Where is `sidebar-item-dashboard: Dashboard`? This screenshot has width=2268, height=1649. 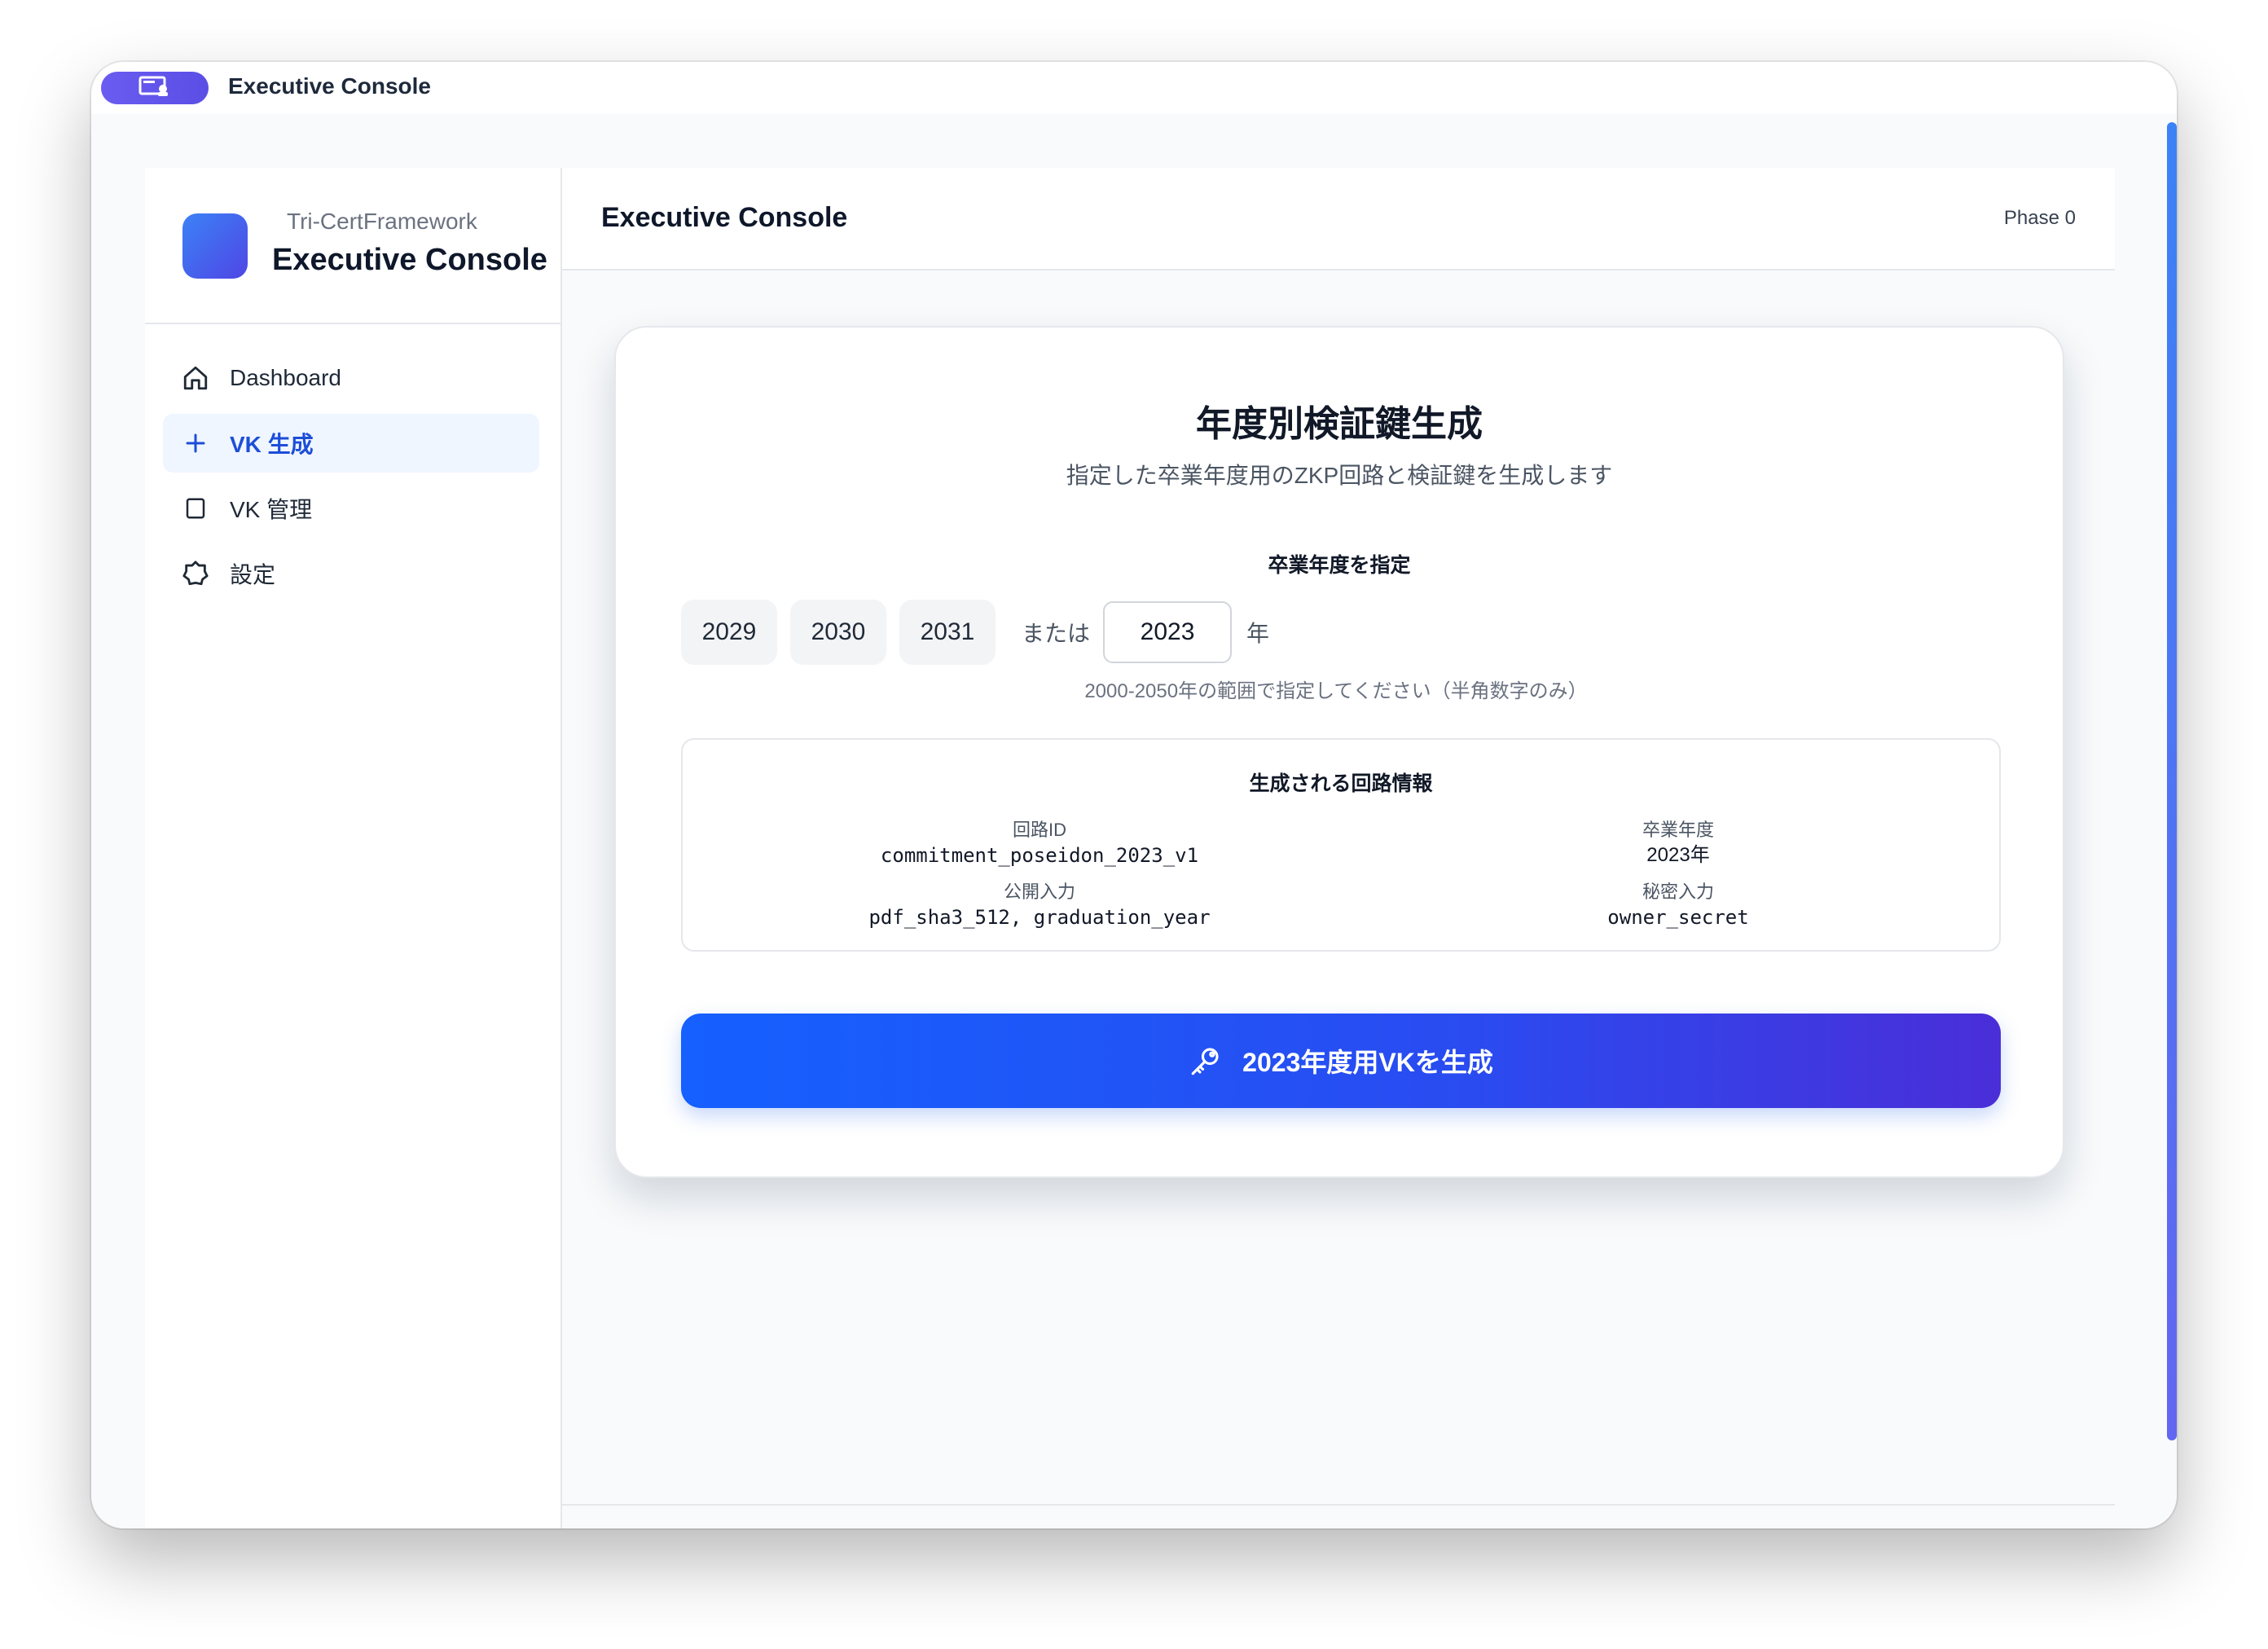
sidebar-item-dashboard: Dashboard is located at coordinates (351, 378).